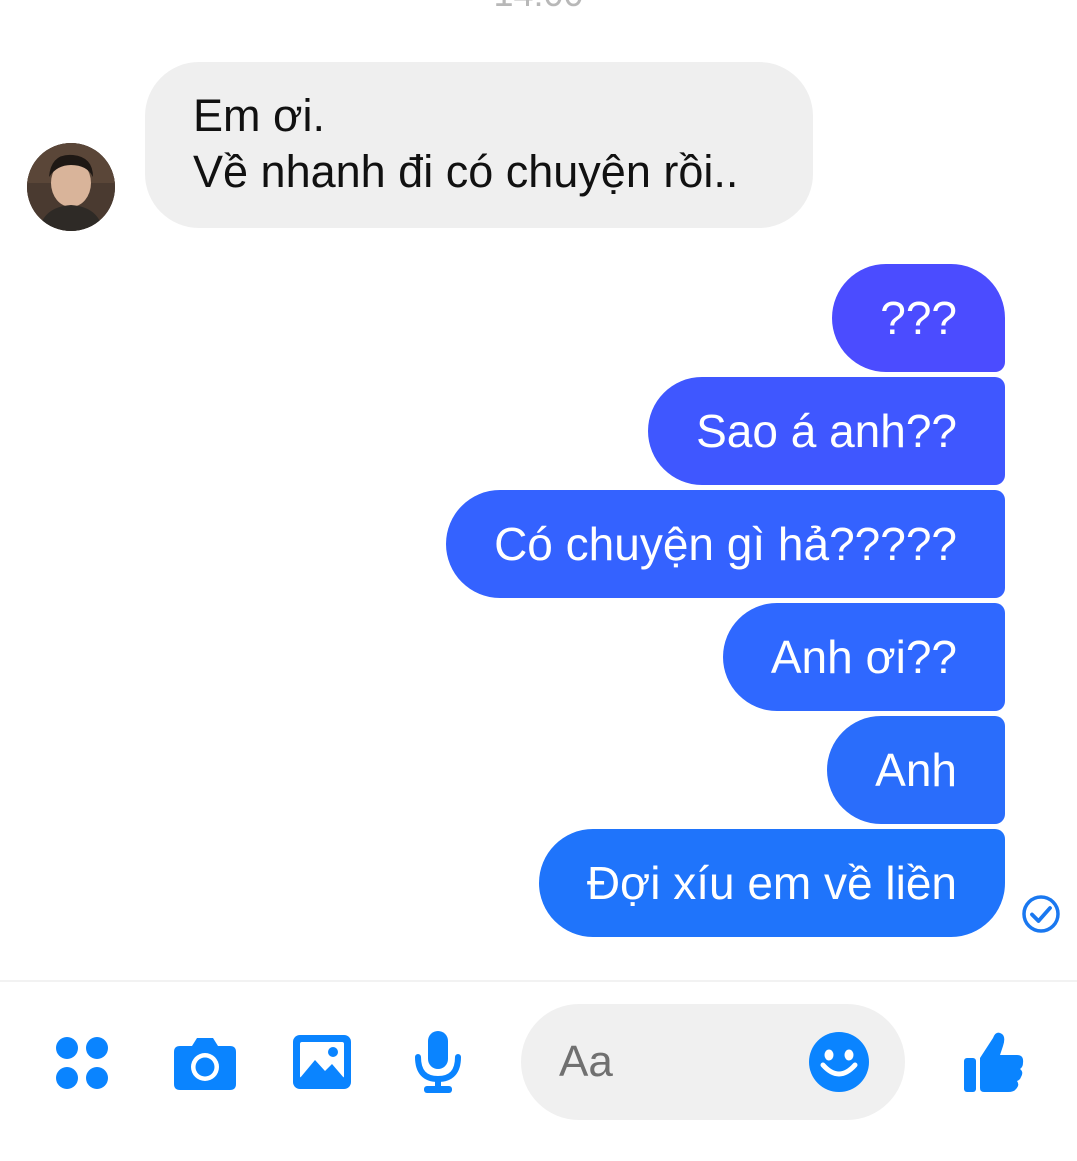  Describe the element at coordinates (586, 1061) in the screenshot. I see `message-input-placeholder: Aa` at that location.